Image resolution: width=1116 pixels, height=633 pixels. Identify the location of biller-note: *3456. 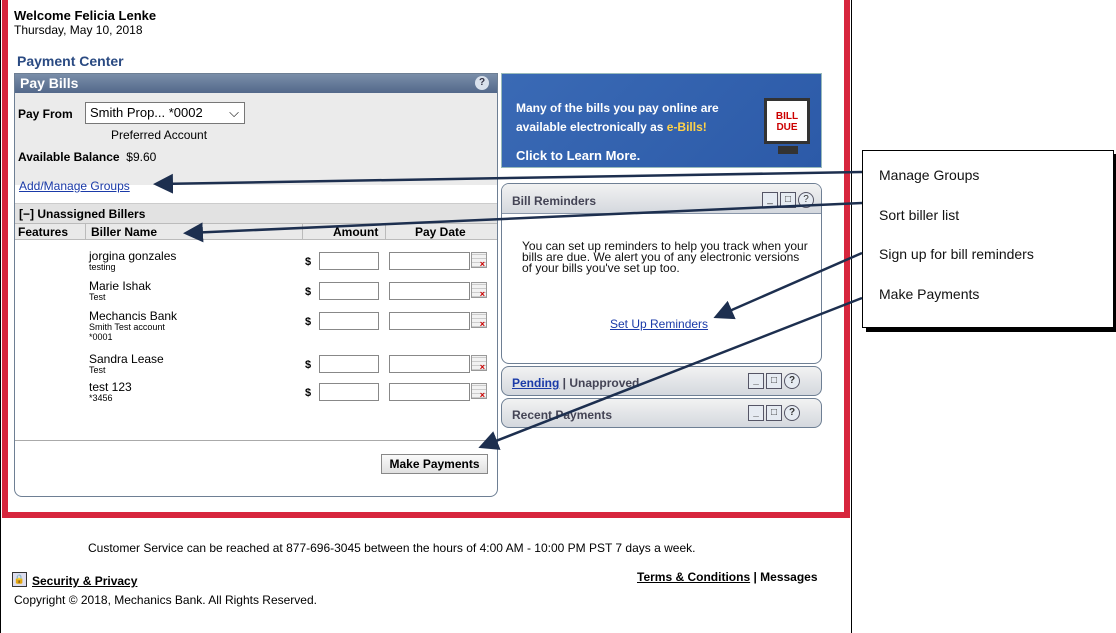
(101, 398).